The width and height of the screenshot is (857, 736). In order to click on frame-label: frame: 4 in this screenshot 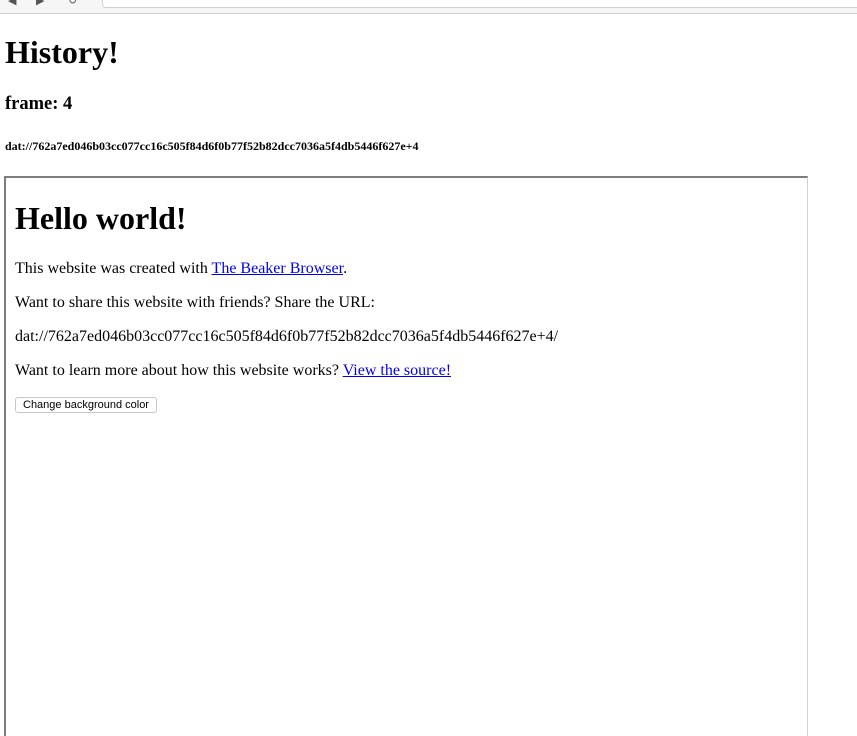, I will do `click(39, 104)`.